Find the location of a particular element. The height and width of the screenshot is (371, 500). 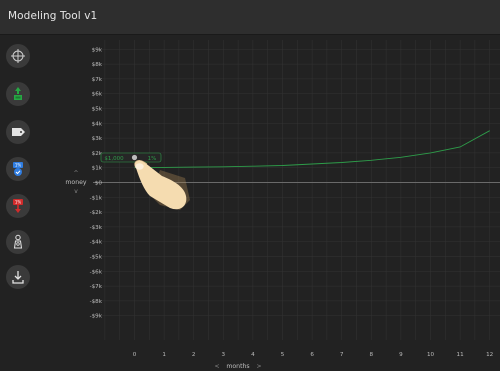

x-tick-label: 10 is located at coordinates (431, 355).